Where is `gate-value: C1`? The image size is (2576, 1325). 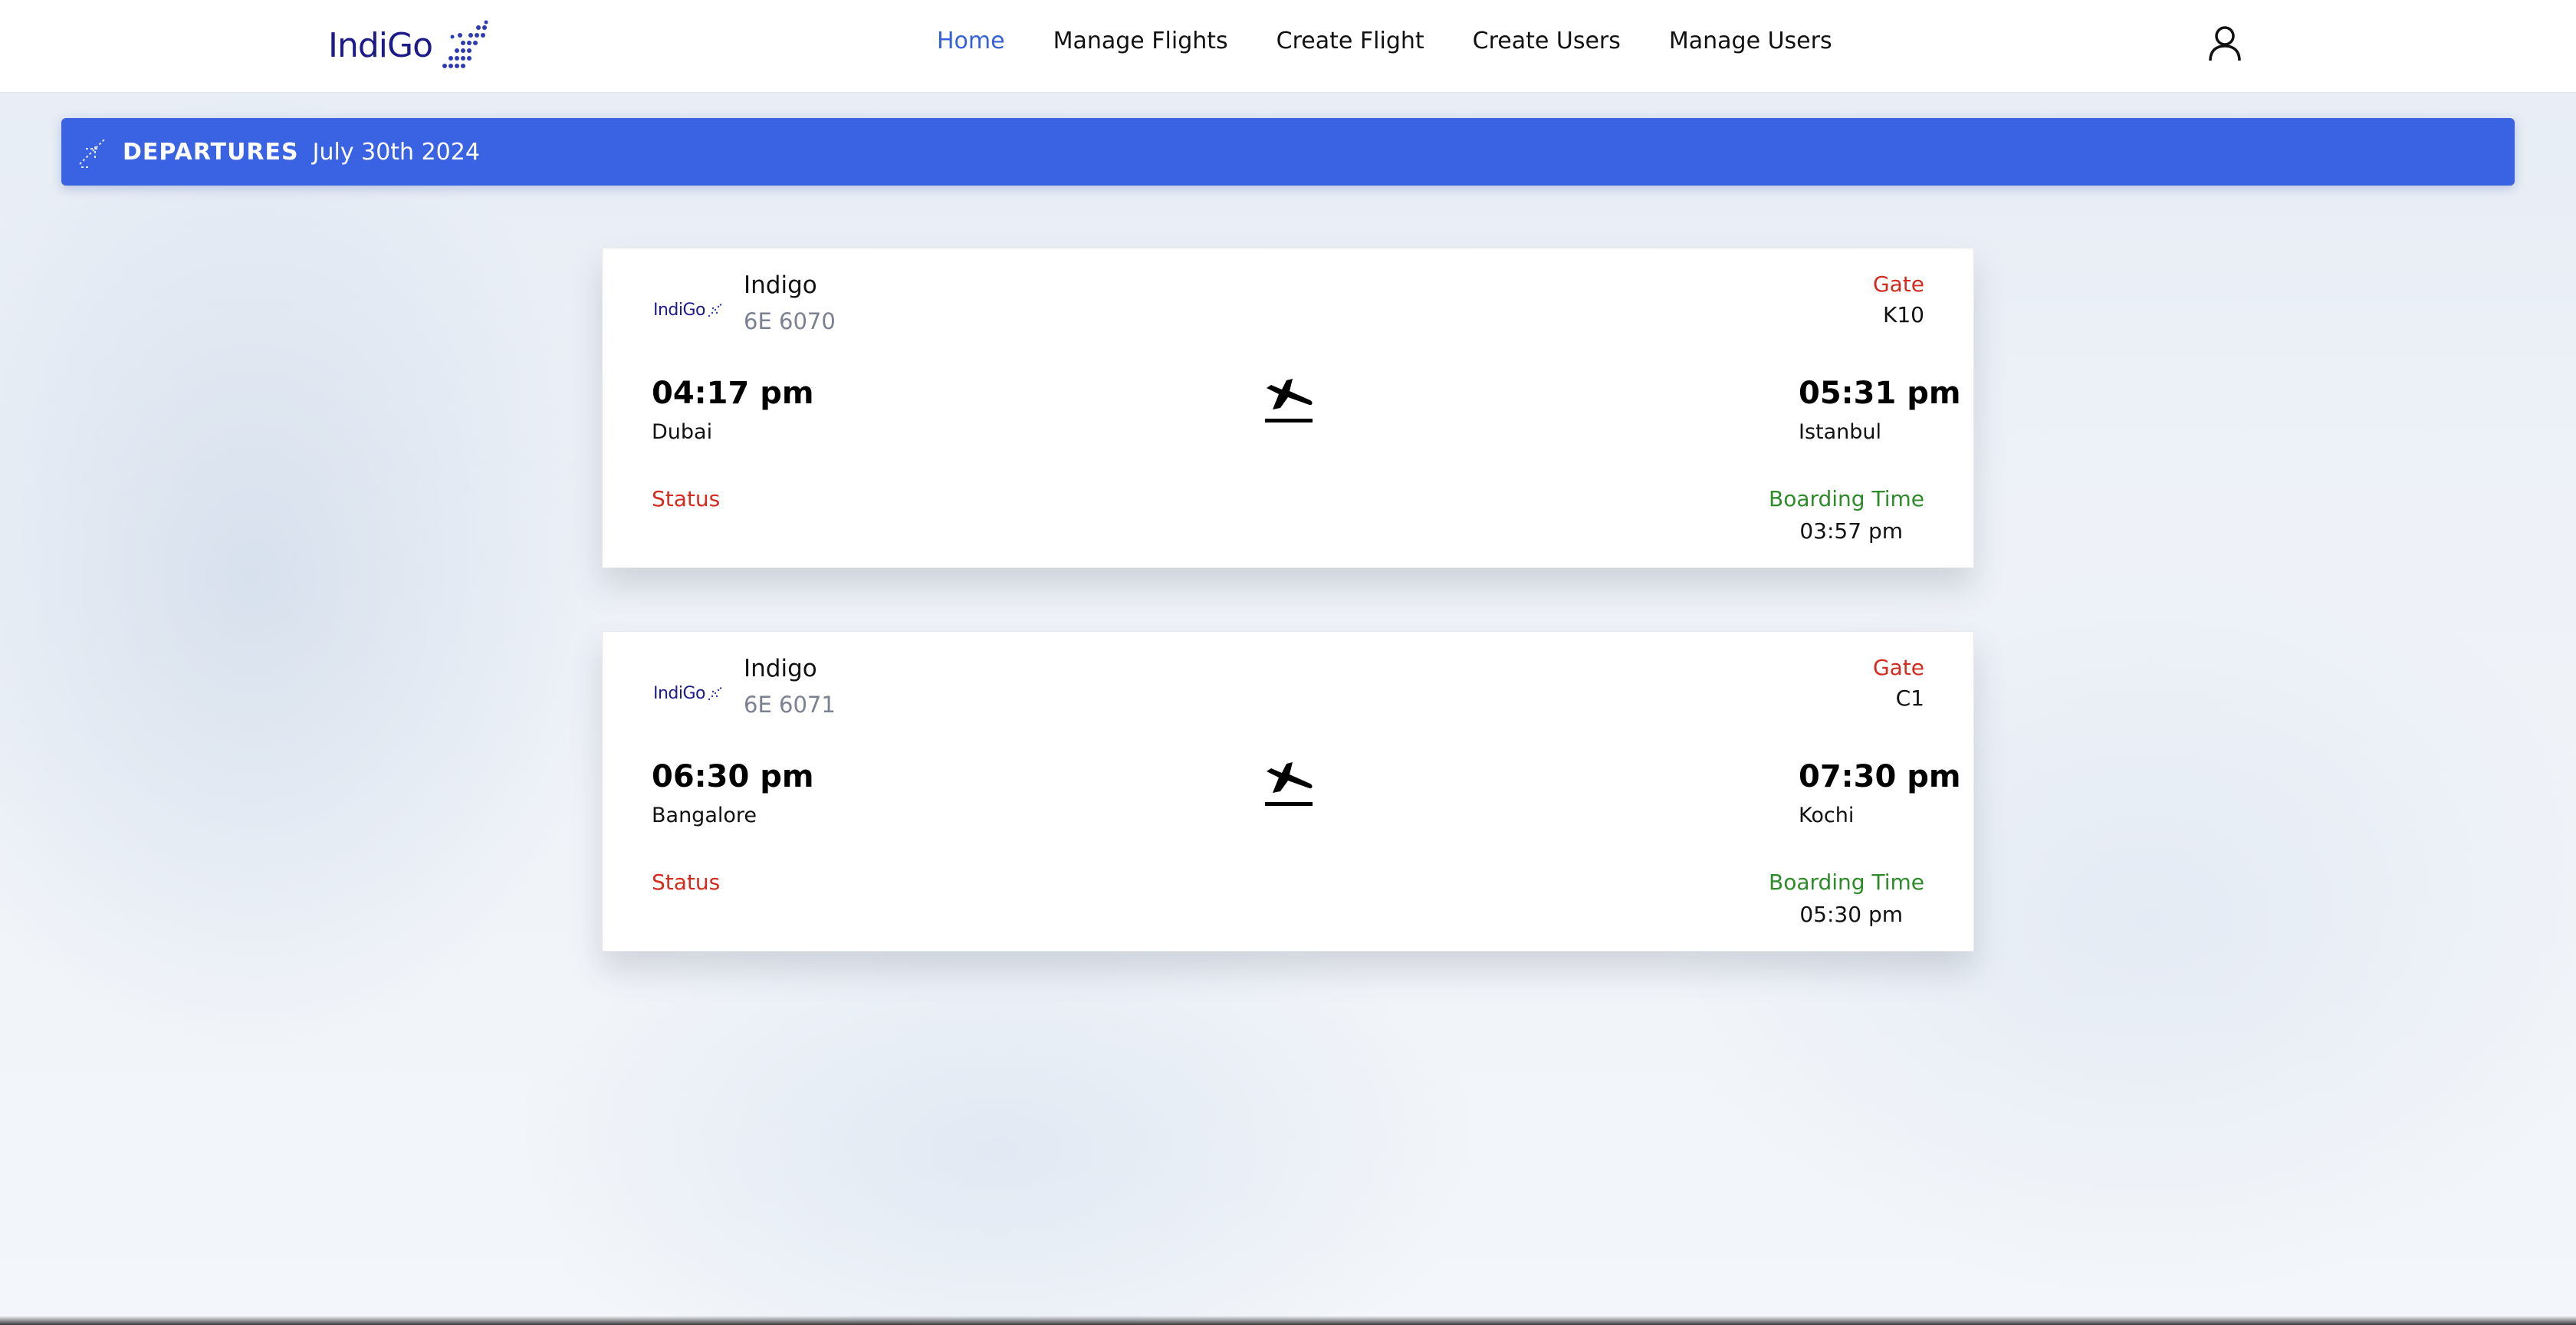
gate-value: C1 is located at coordinates (1910, 698).